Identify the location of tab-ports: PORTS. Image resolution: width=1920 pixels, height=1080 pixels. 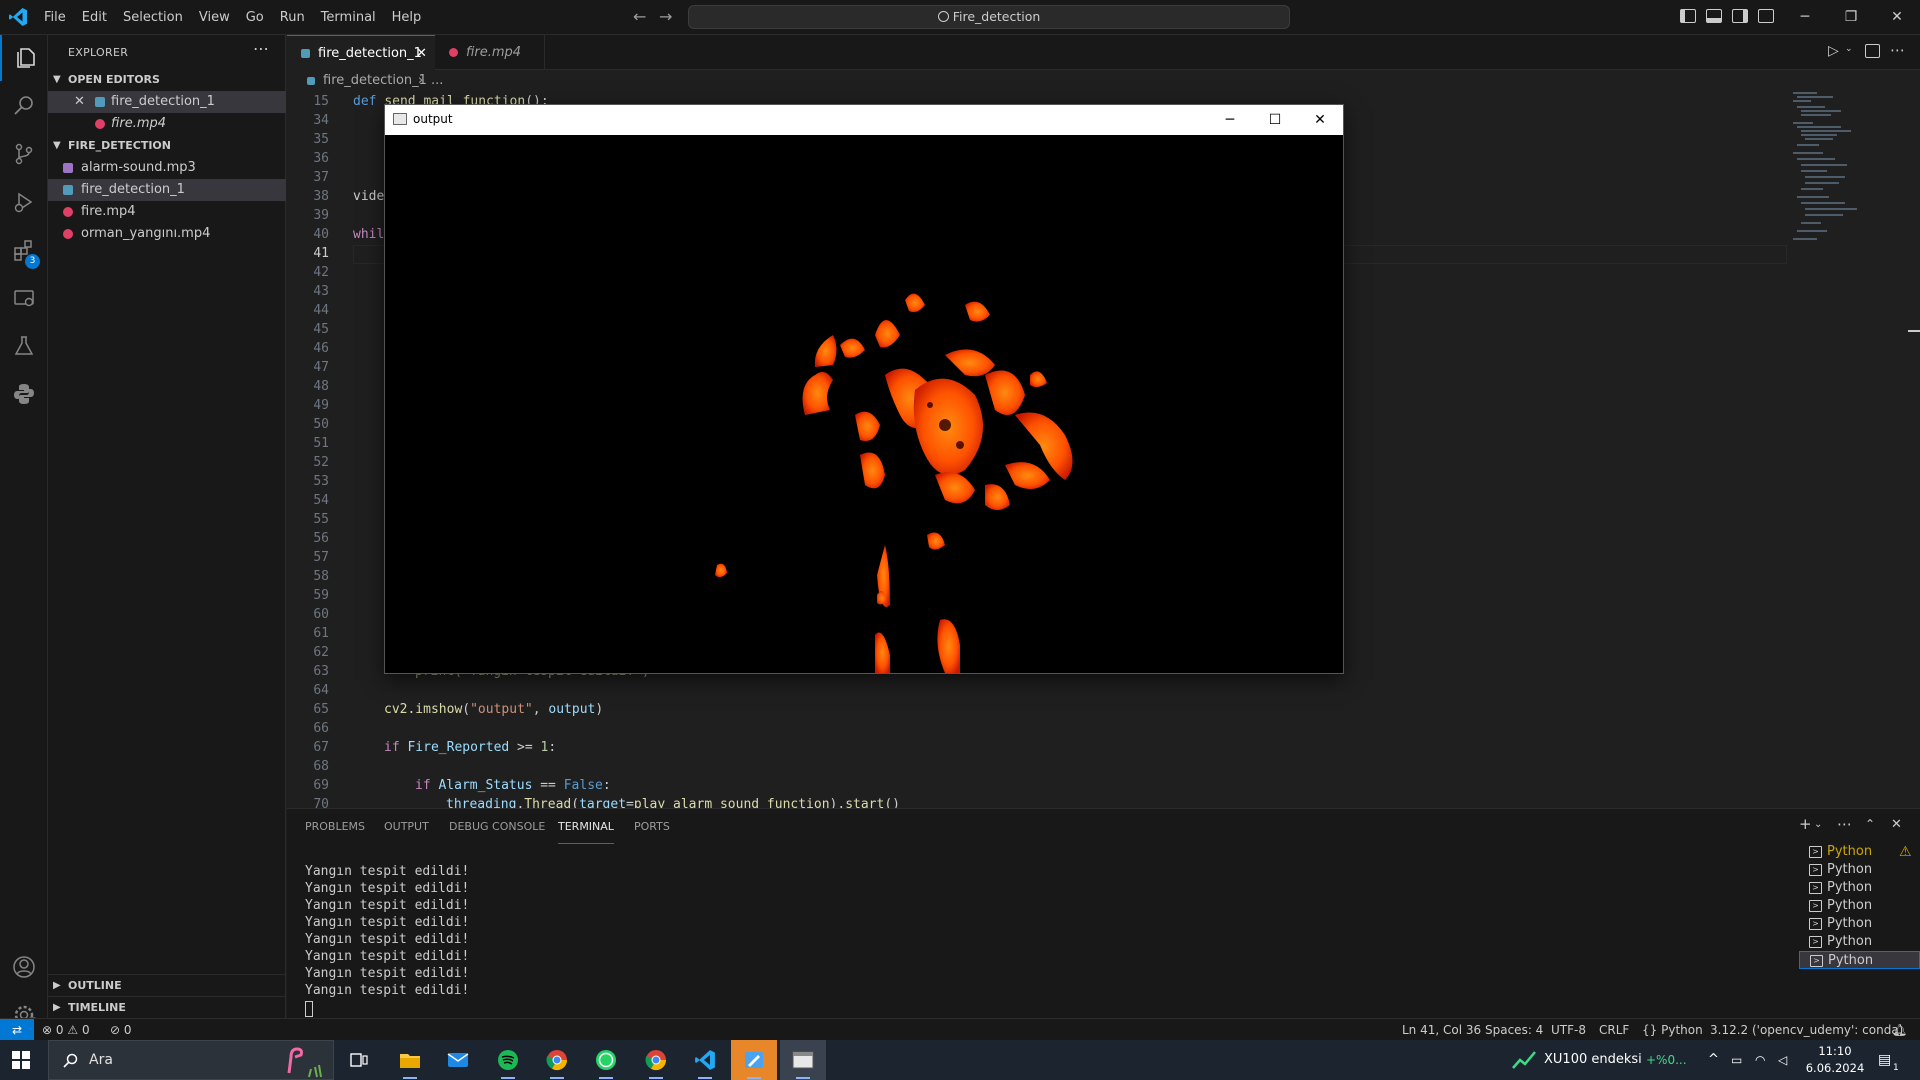
(652, 826).